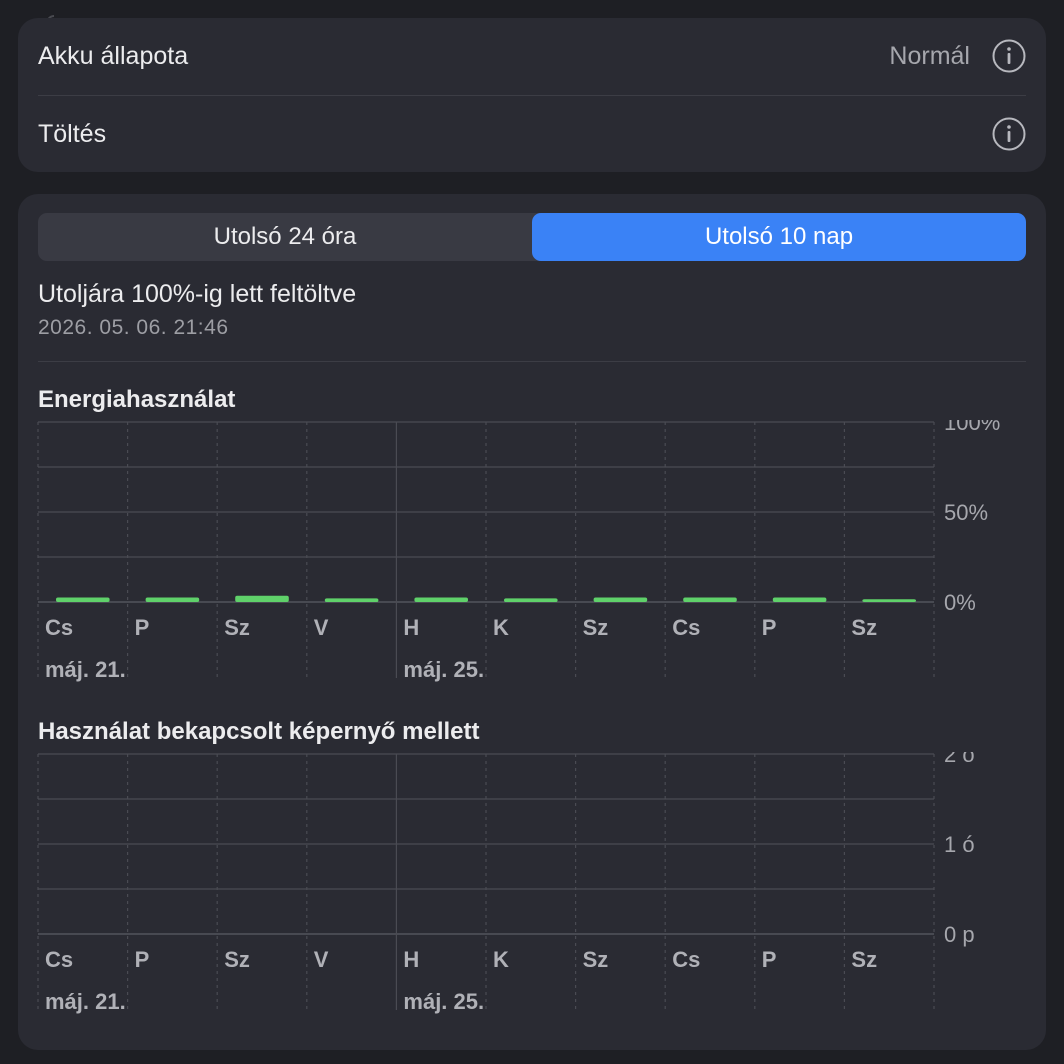 Image resolution: width=1064 pixels, height=1064 pixels. What do you see at coordinates (929, 55) in the screenshot?
I see `battery-health-value: Normál` at bounding box center [929, 55].